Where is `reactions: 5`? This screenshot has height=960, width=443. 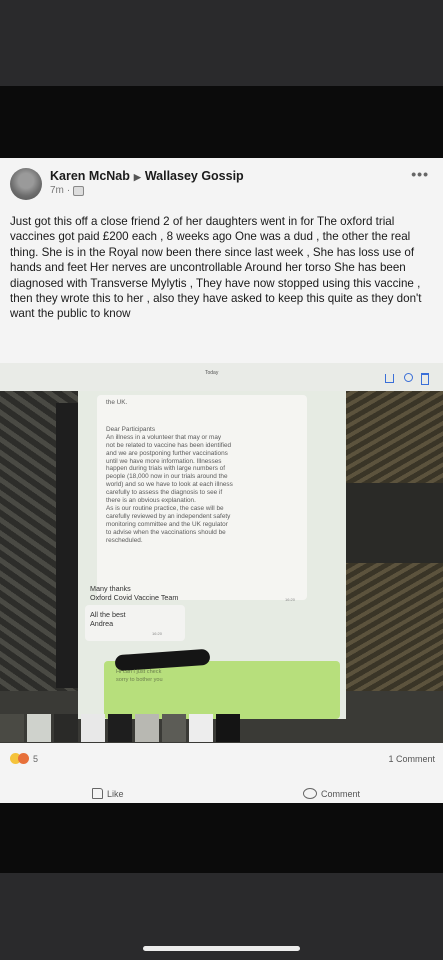 reactions: 5 is located at coordinates (24, 758).